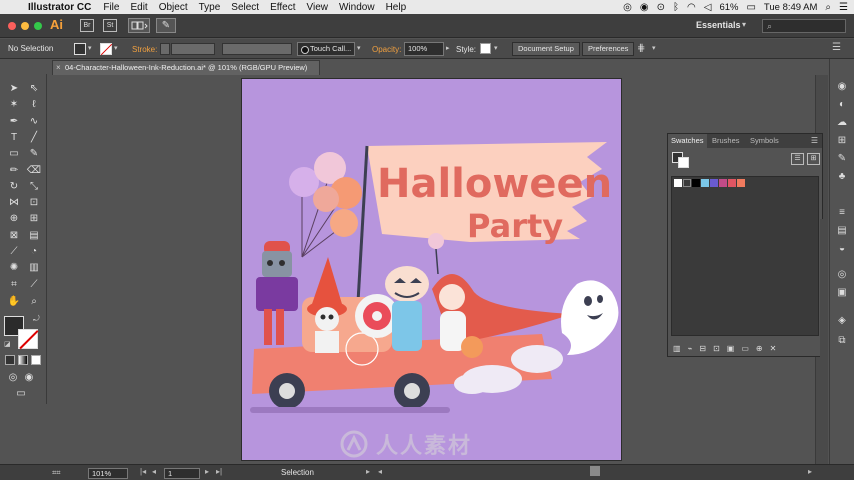 This screenshot has height=480, width=854. What do you see at coordinates (90, 48) in the screenshot?
I see `fill-dropdown-icon: ▾` at bounding box center [90, 48].